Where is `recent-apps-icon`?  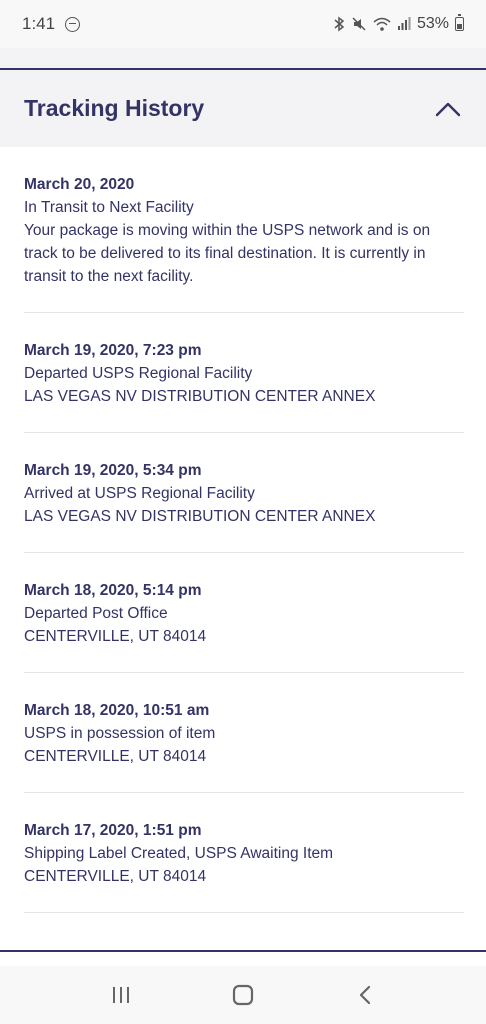 recent-apps-icon is located at coordinates (121, 995).